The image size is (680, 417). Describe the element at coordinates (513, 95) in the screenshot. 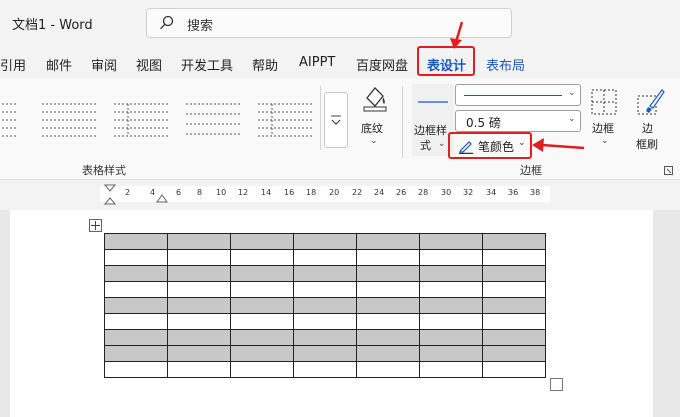

I see `line-style-preview` at that location.